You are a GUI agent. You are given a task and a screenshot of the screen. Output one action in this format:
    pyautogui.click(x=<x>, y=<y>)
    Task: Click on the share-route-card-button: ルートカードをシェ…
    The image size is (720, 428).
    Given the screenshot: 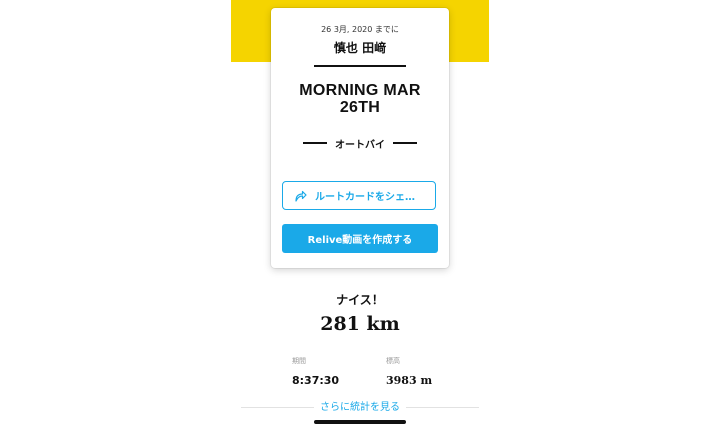 What is the action you would take?
    pyautogui.click(x=359, y=195)
    